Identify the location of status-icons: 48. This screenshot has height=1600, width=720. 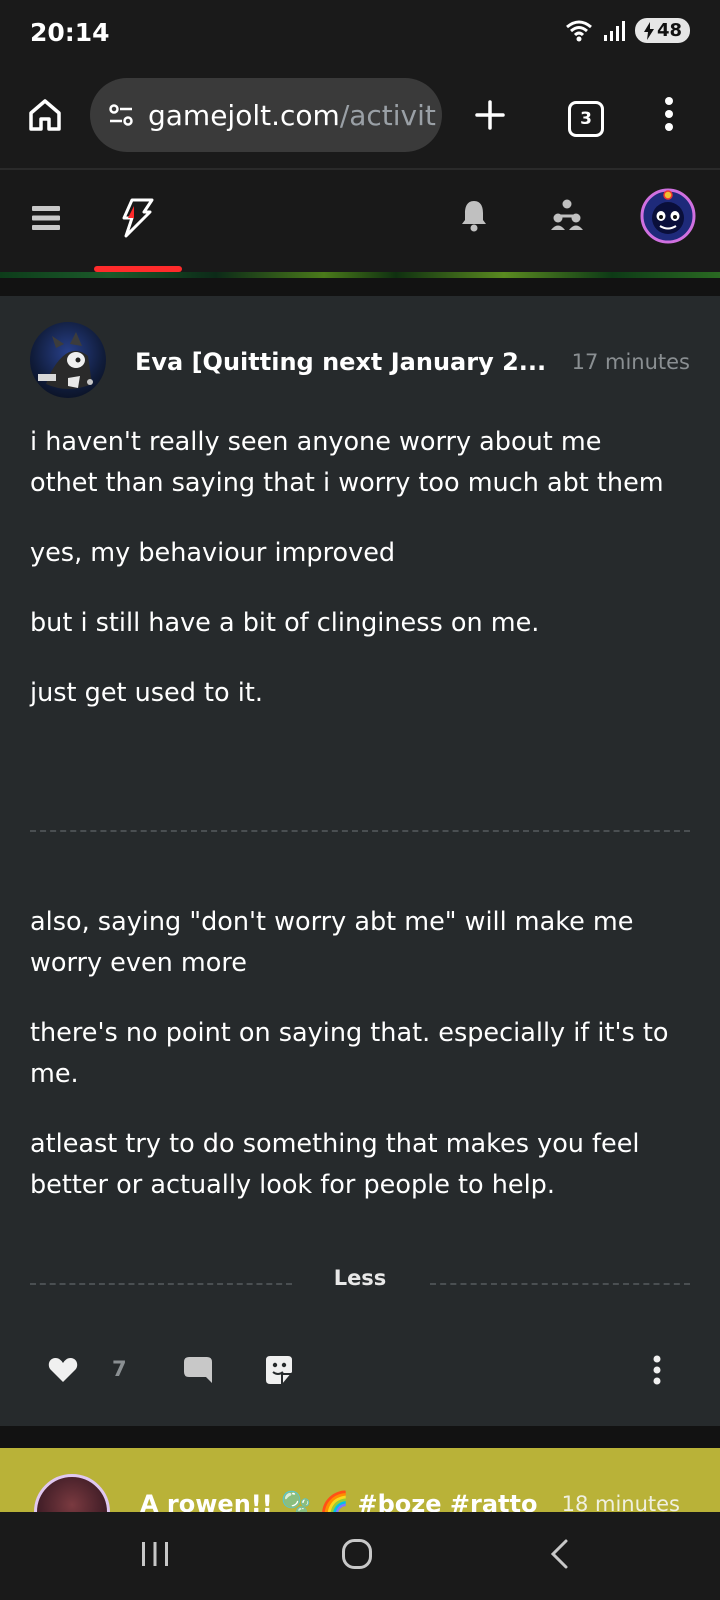
(627, 30).